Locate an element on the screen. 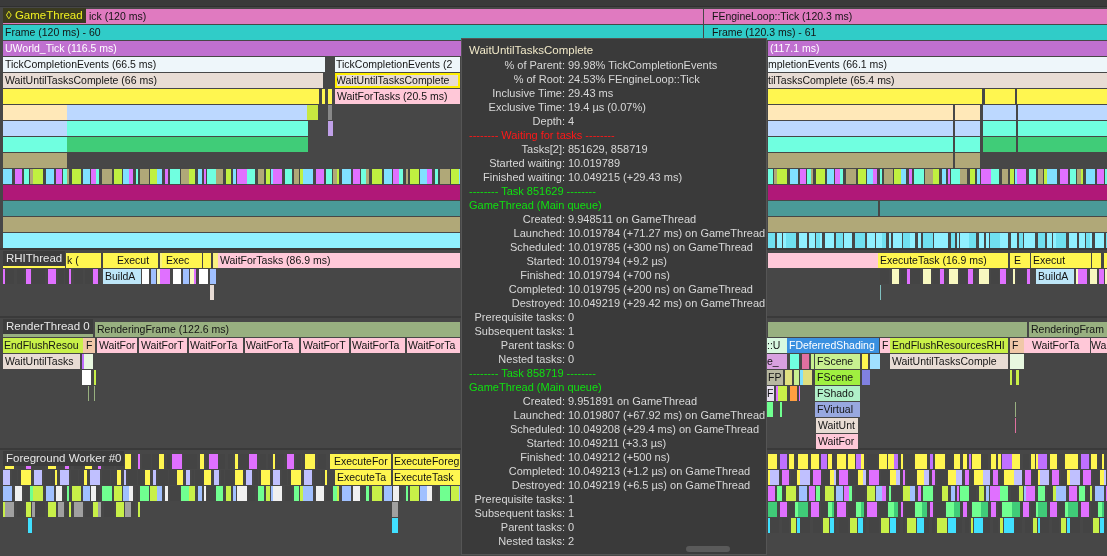 The height and width of the screenshot is (556, 1107). timing-event: Frame (120 ms) - 60 is located at coordinates (353, 32).